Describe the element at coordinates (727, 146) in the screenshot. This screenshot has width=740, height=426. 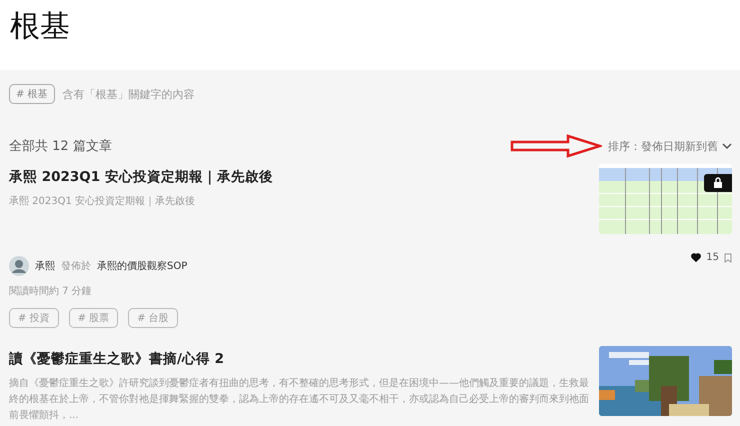
I see `chevron-down-icon` at that location.